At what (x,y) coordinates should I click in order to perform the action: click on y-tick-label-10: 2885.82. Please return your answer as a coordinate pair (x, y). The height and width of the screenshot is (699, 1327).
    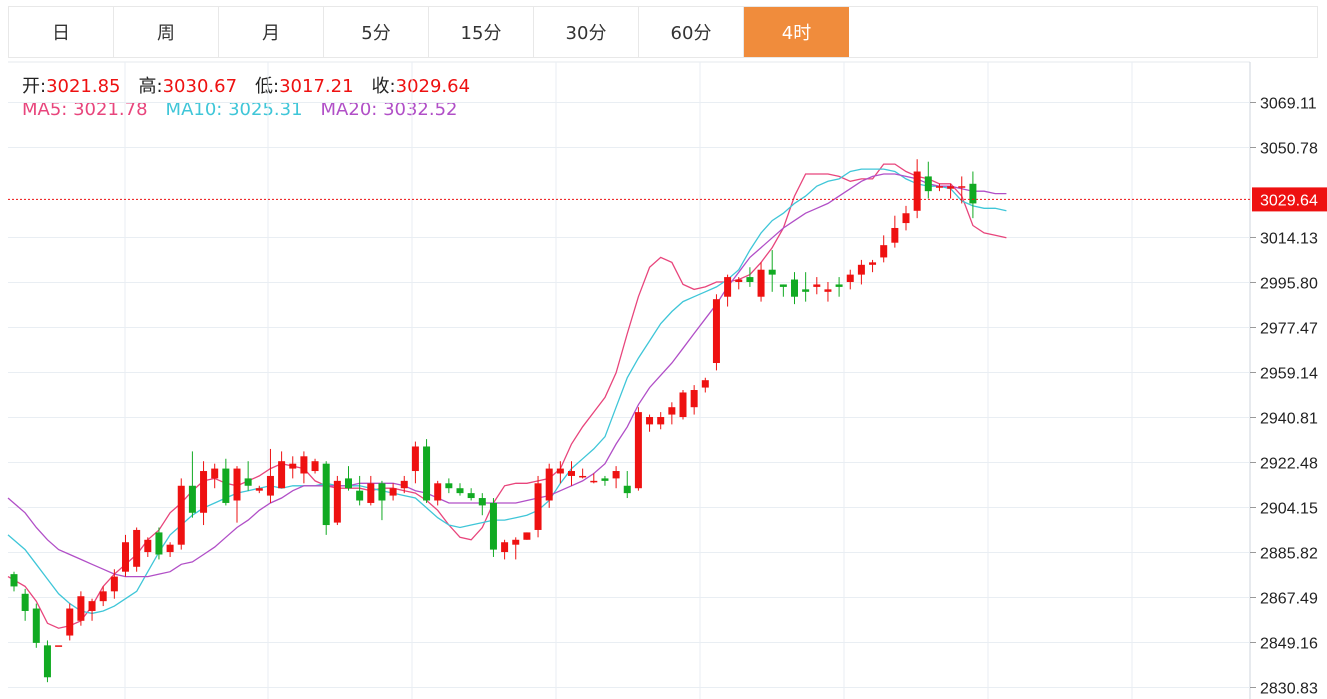
    Looking at the image, I should click on (1289, 553).